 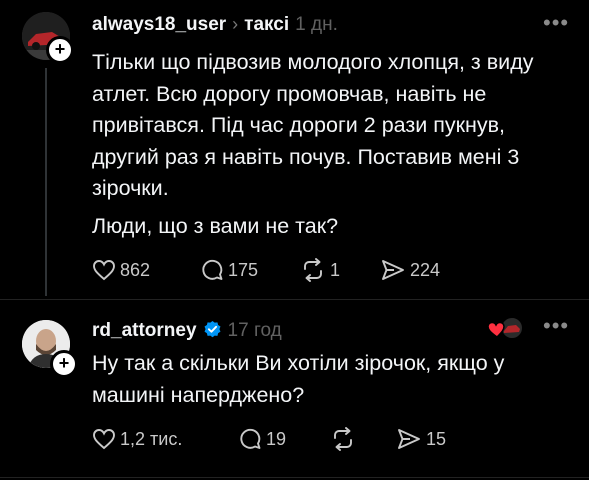 What do you see at coordinates (215, 225) in the screenshot?
I see `post-paragraph: Люди, що з вами не так?` at bounding box center [215, 225].